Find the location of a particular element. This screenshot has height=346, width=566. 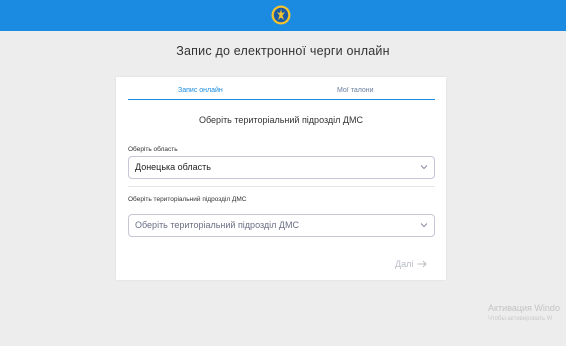

next-label: Далі is located at coordinates (404, 264).